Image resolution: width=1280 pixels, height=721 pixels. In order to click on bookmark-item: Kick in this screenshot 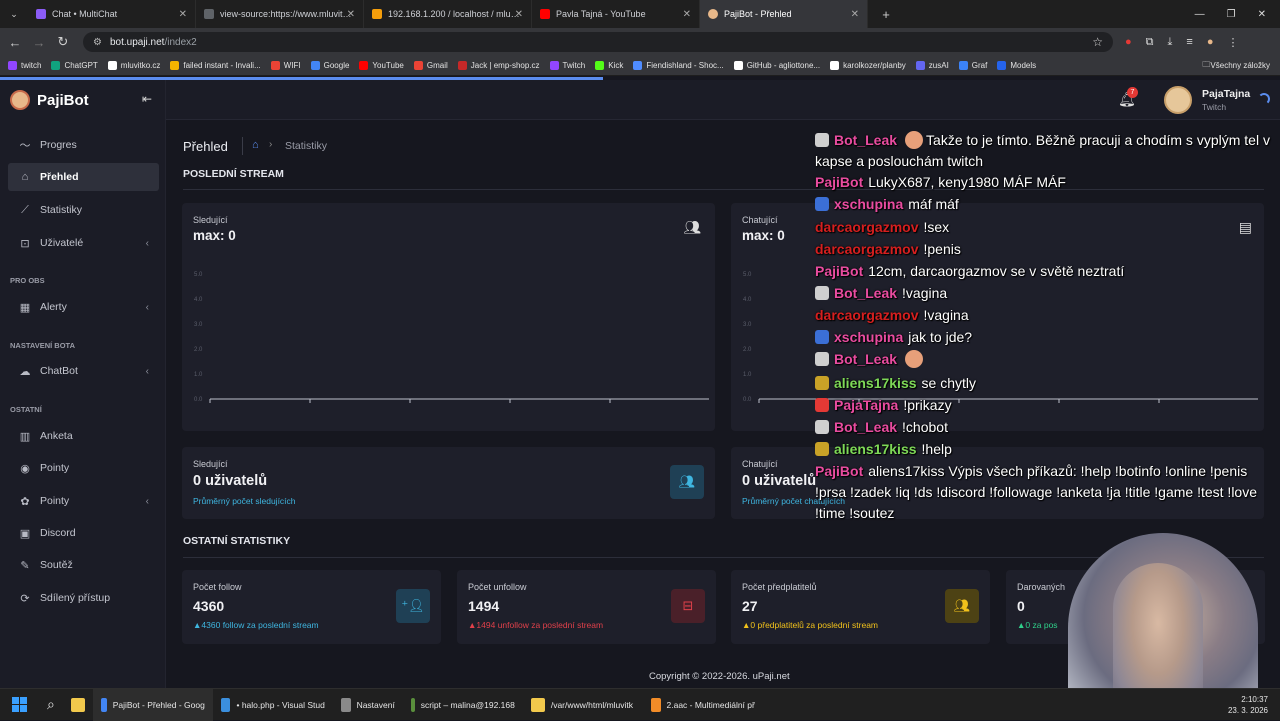, I will do `click(609, 65)`.